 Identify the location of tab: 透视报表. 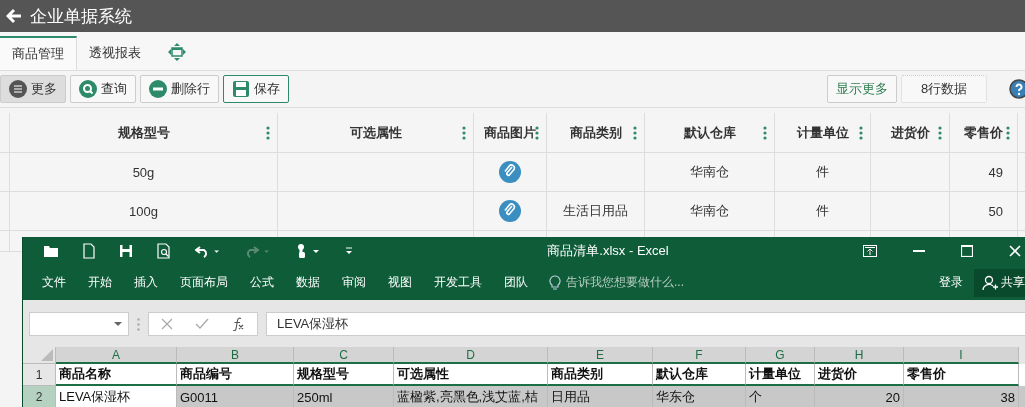
(115, 53).